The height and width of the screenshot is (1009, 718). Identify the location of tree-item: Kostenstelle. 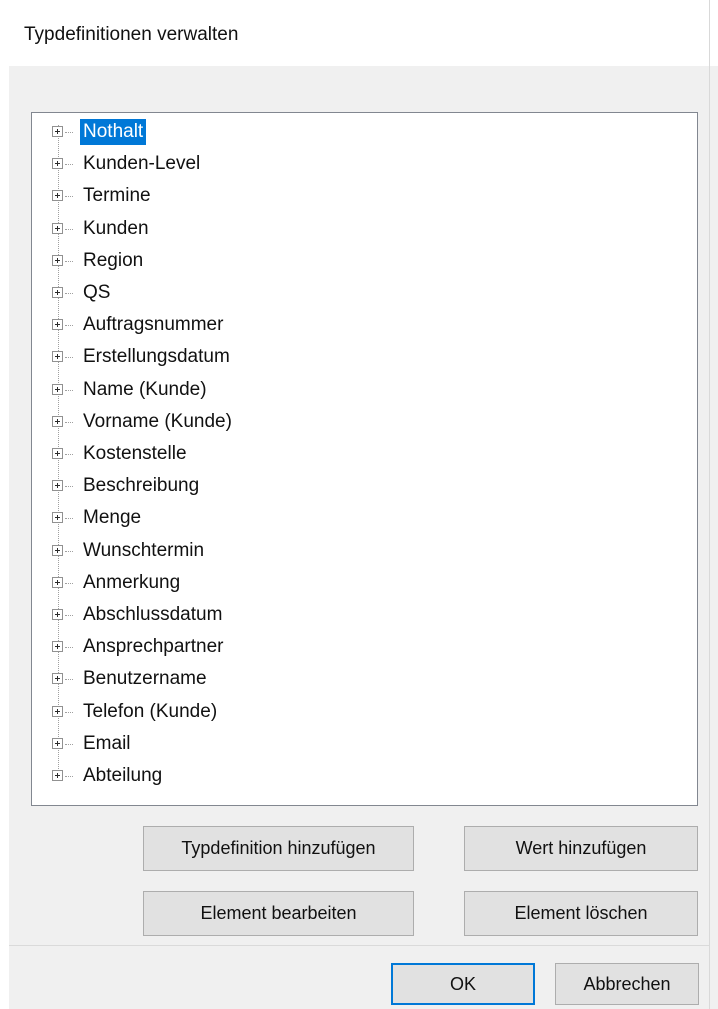
(364, 455).